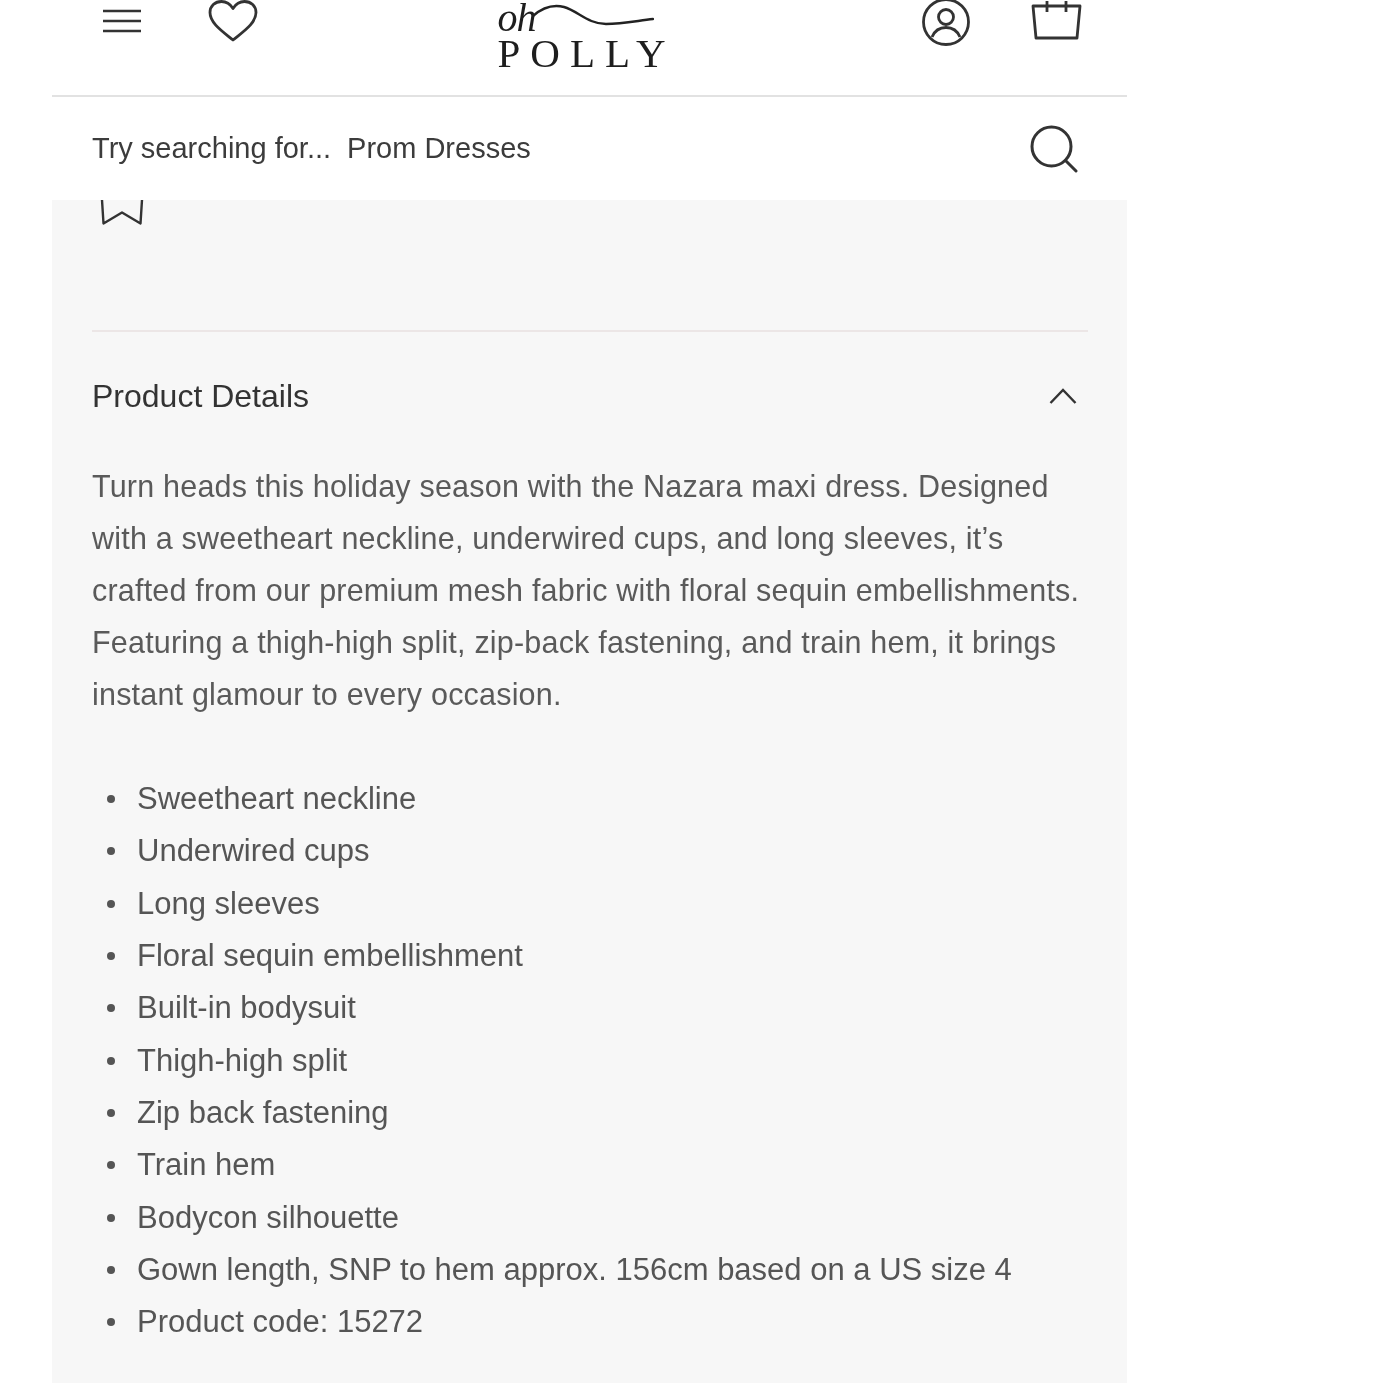 The width and height of the screenshot is (1383, 1383). What do you see at coordinates (1063, 396) in the screenshot?
I see `chevron-icon` at bounding box center [1063, 396].